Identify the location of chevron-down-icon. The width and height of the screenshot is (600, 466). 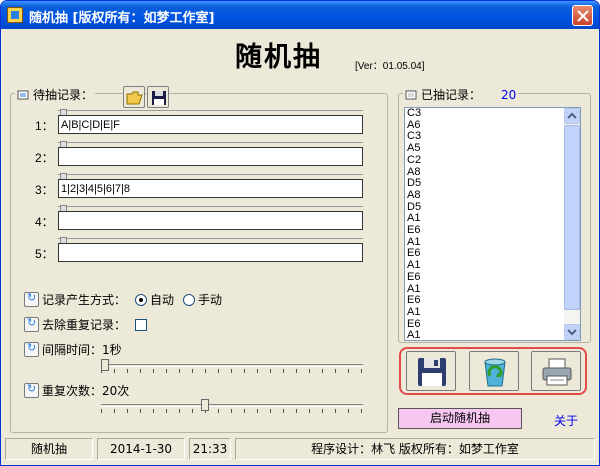
(572, 332).